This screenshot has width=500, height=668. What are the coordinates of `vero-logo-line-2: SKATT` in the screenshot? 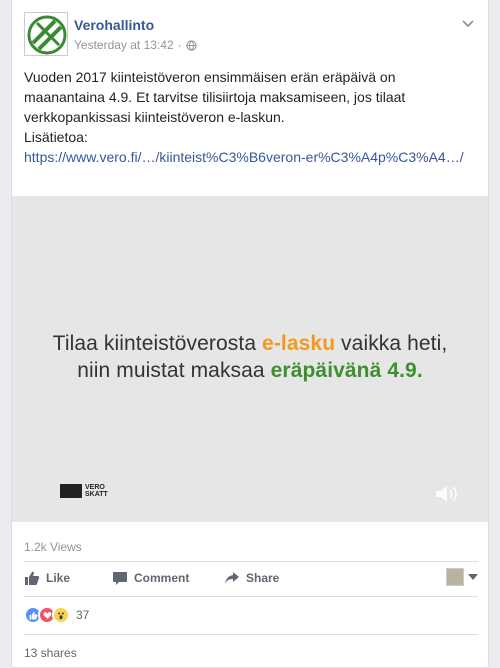 It's located at (96, 494).